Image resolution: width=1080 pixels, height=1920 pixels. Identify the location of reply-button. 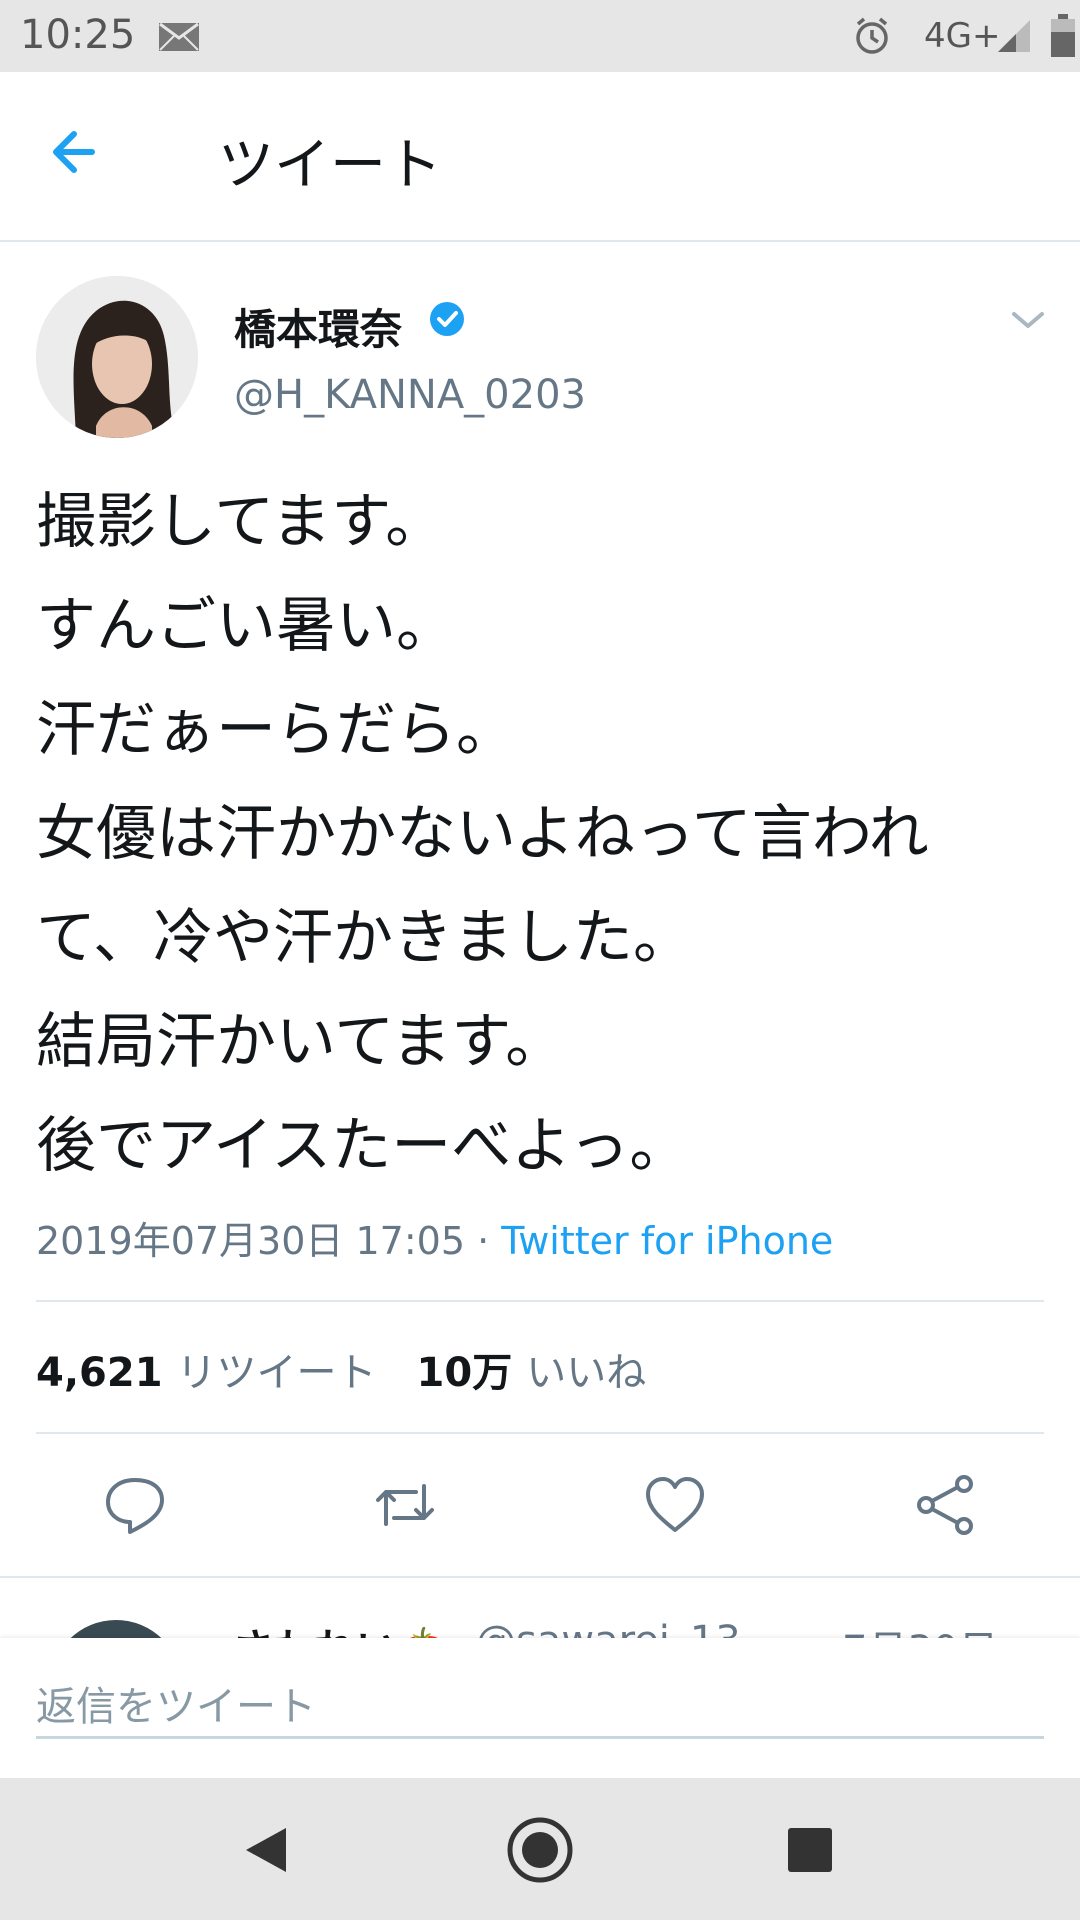
(135, 1505).